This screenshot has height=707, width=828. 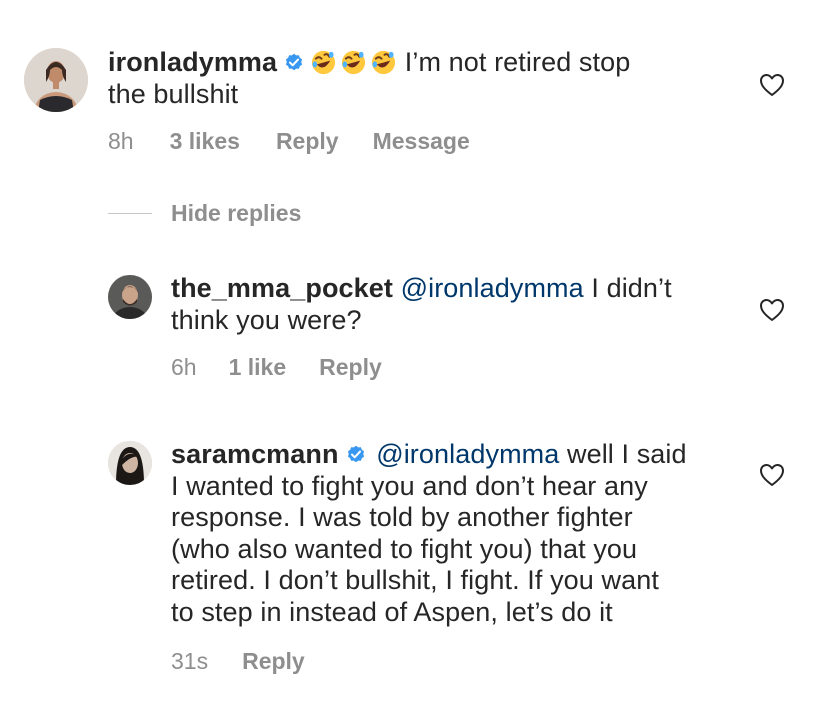 I want to click on reply-text-line1: I didn’t, so click(x=627, y=288).